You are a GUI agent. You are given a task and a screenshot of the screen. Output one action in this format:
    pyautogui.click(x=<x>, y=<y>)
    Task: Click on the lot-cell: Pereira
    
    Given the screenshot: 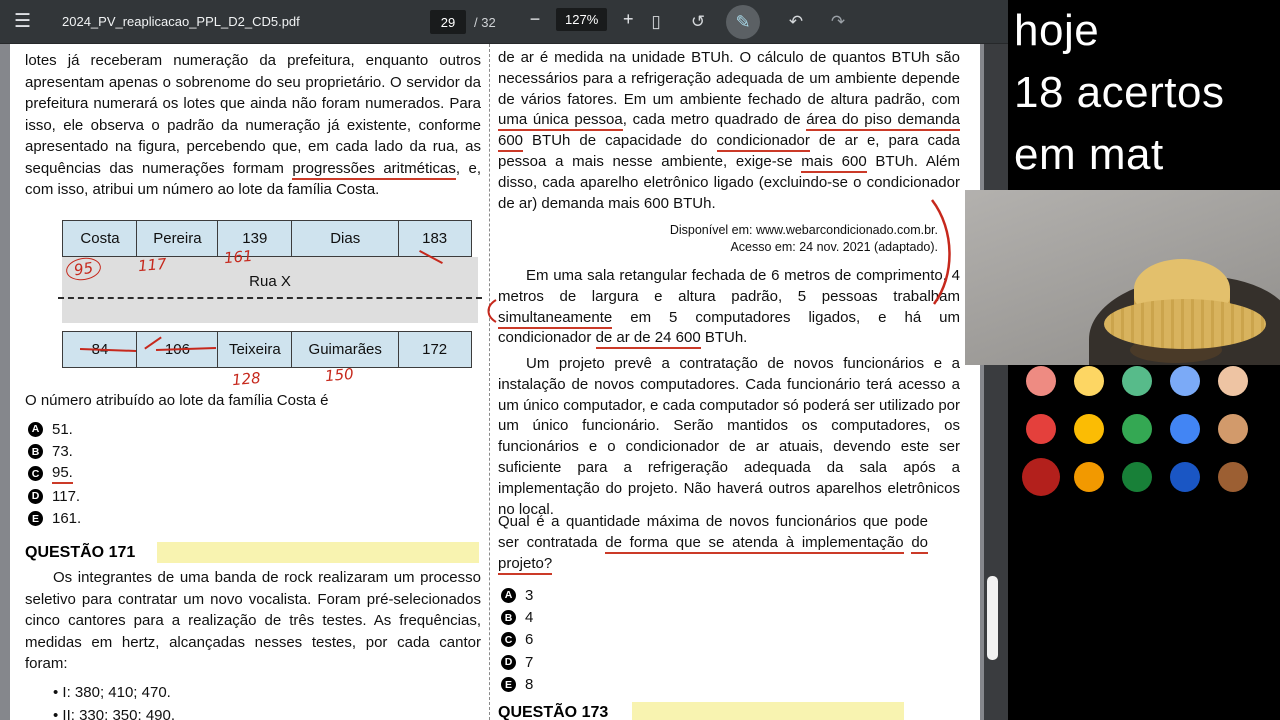 What is the action you would take?
    pyautogui.click(x=177, y=238)
    